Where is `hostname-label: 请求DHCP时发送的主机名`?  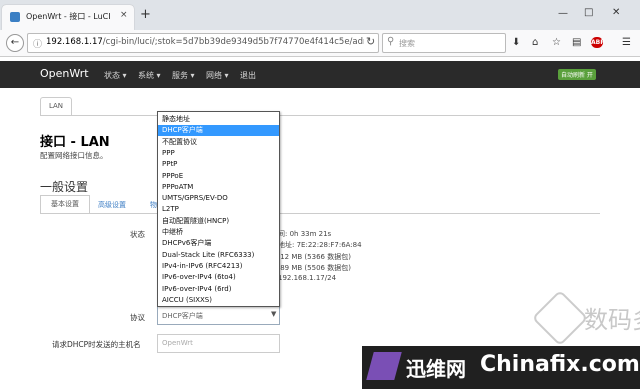
hostname-label: 请求DHCP时发送的主机名 is located at coordinates (96, 344).